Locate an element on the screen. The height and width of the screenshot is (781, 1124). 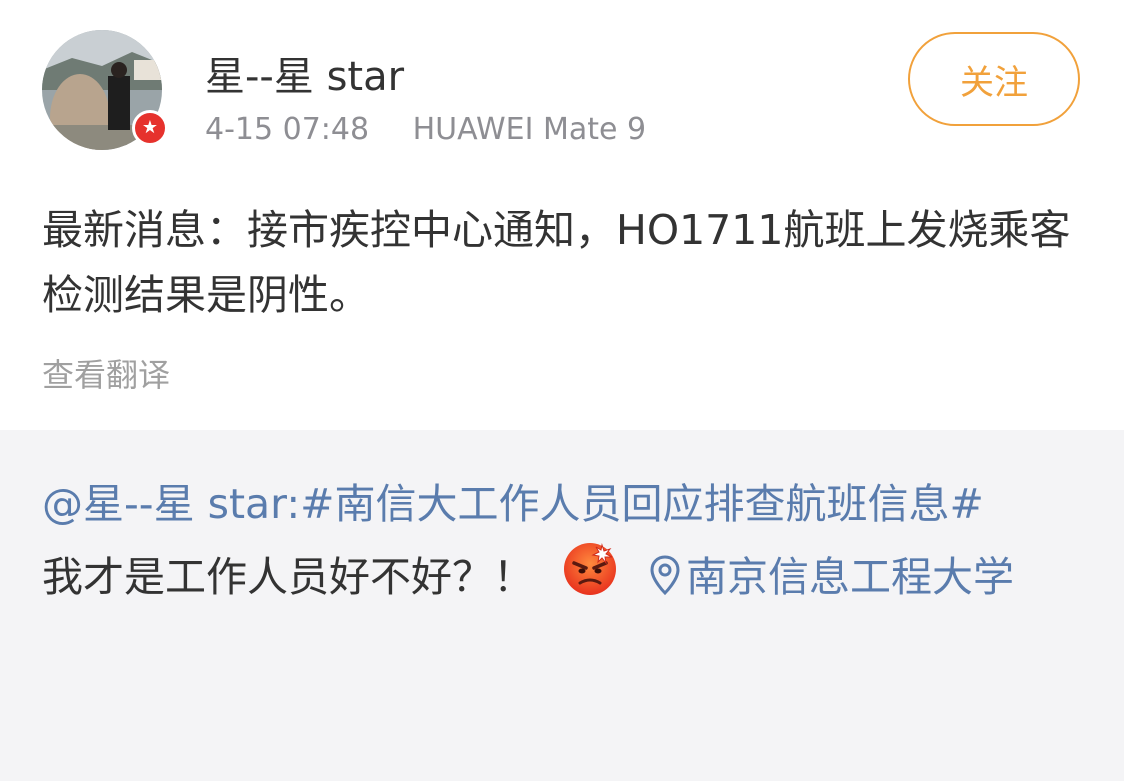
location-link: 南京信息工程大学 is located at coordinates (832, 577).